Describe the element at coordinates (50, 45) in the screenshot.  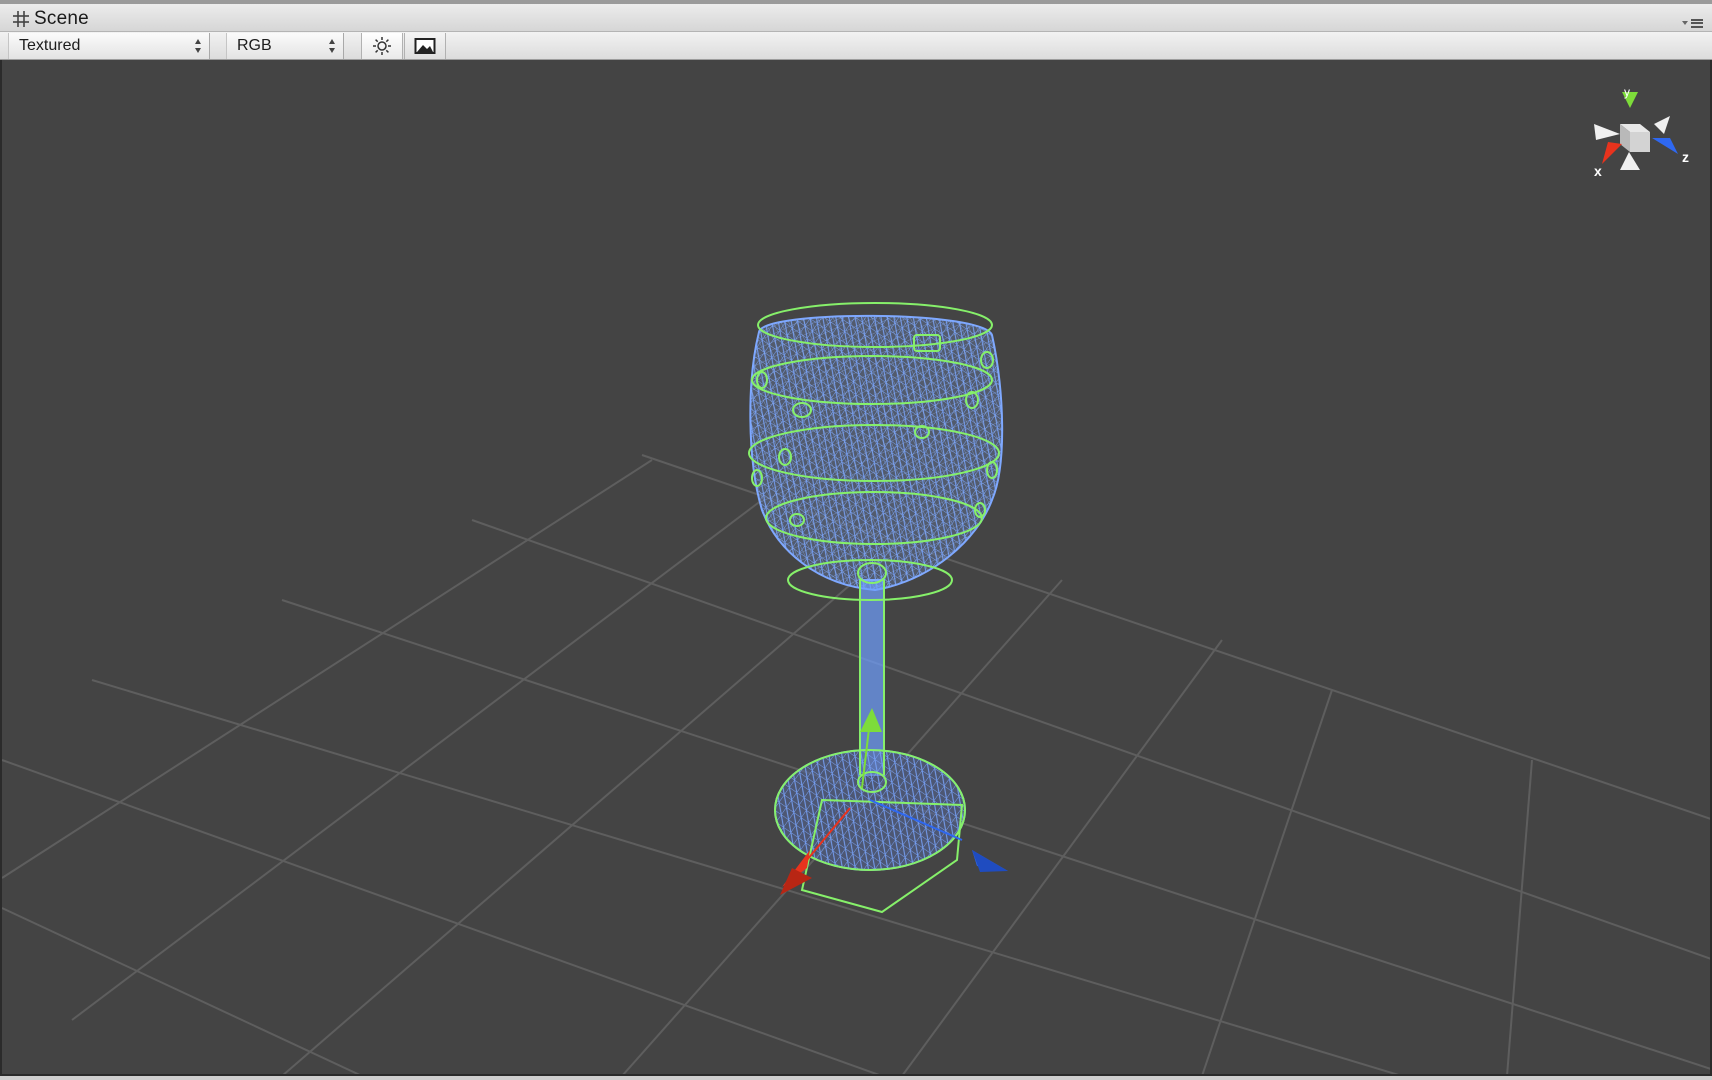
I see `render-mode-value: Textured` at that location.